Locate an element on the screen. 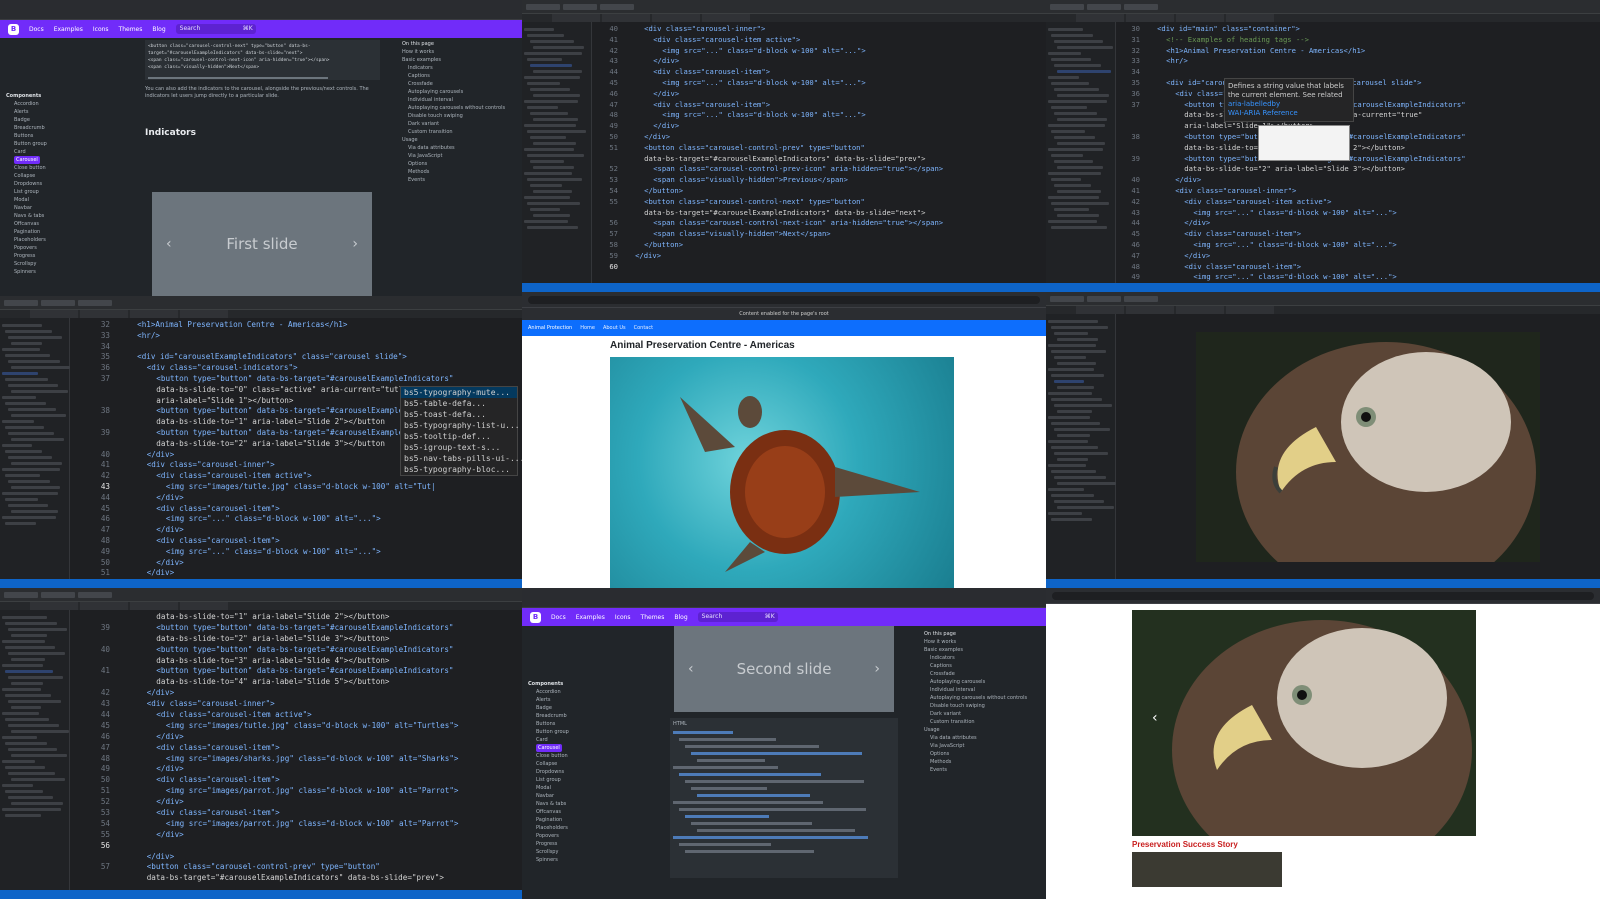  sidebar-item: Modal is located at coordinates (35, 200).